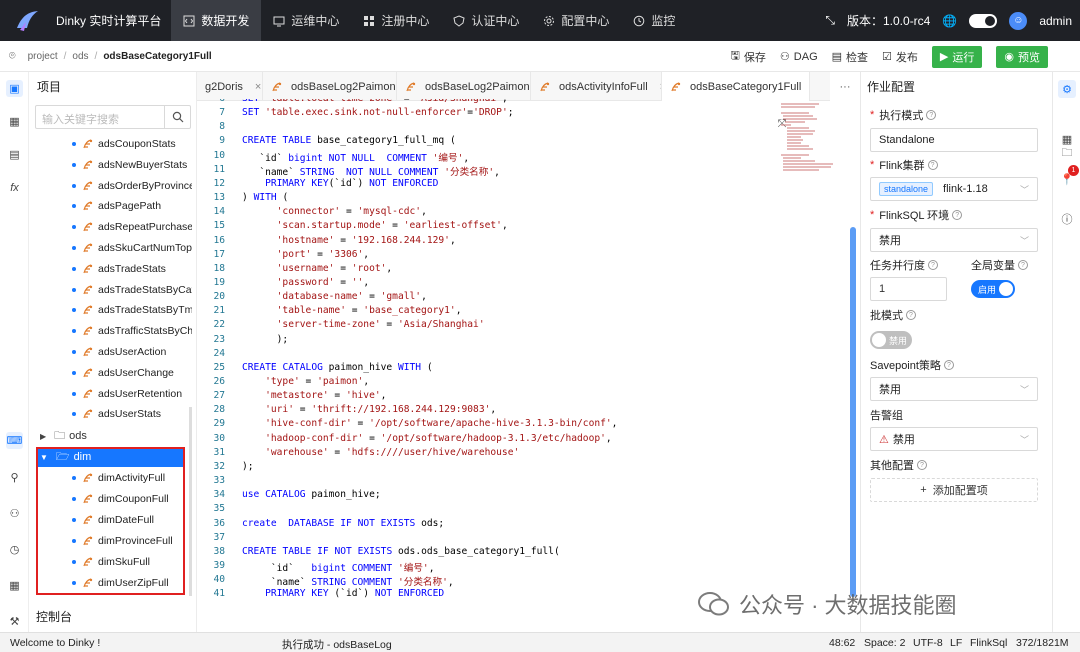 Image resolution: width=1080 pixels, height=652 pixels. Describe the element at coordinates (14, 513) in the screenshot. I see `lineage-icon: ⚇` at that location.